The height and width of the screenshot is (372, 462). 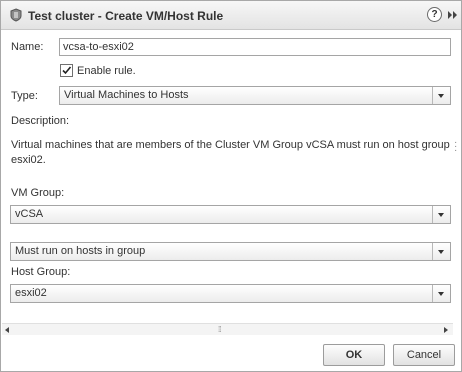 I want to click on cancel-button: Cancel, so click(x=424, y=355).